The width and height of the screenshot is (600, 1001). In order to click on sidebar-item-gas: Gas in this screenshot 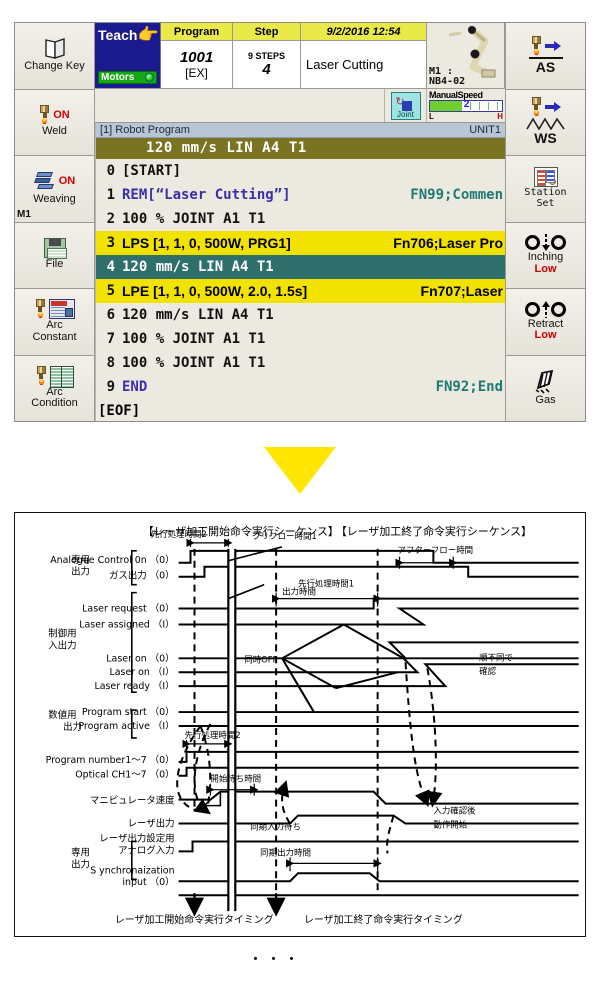, I will do `click(545, 388)`.